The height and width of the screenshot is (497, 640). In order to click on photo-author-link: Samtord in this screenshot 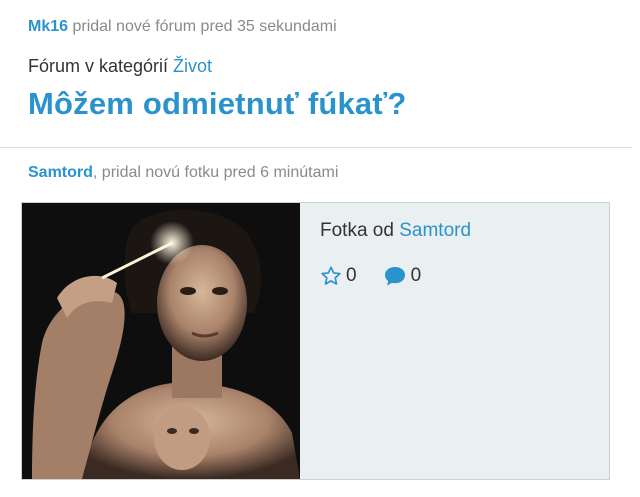, I will do `click(435, 230)`.